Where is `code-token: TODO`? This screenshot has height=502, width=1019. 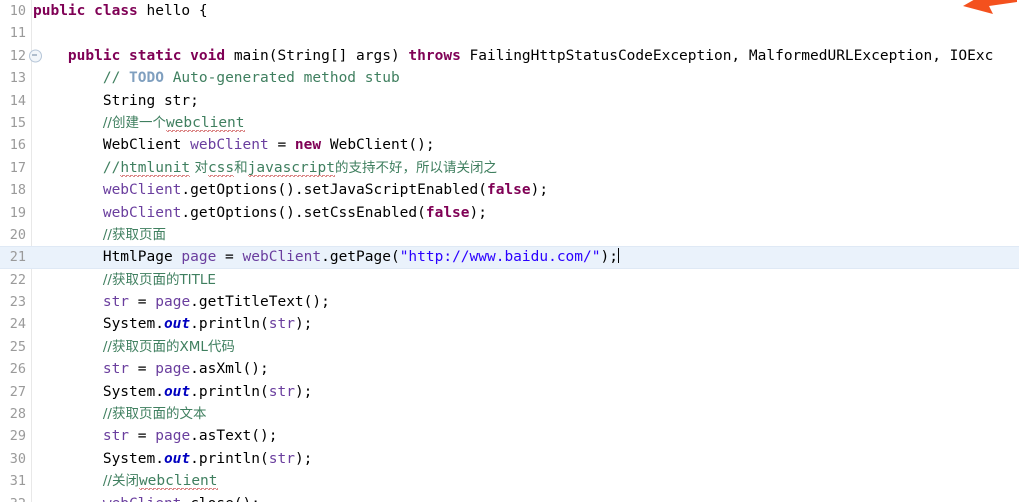
code-token: TODO is located at coordinates (146, 78).